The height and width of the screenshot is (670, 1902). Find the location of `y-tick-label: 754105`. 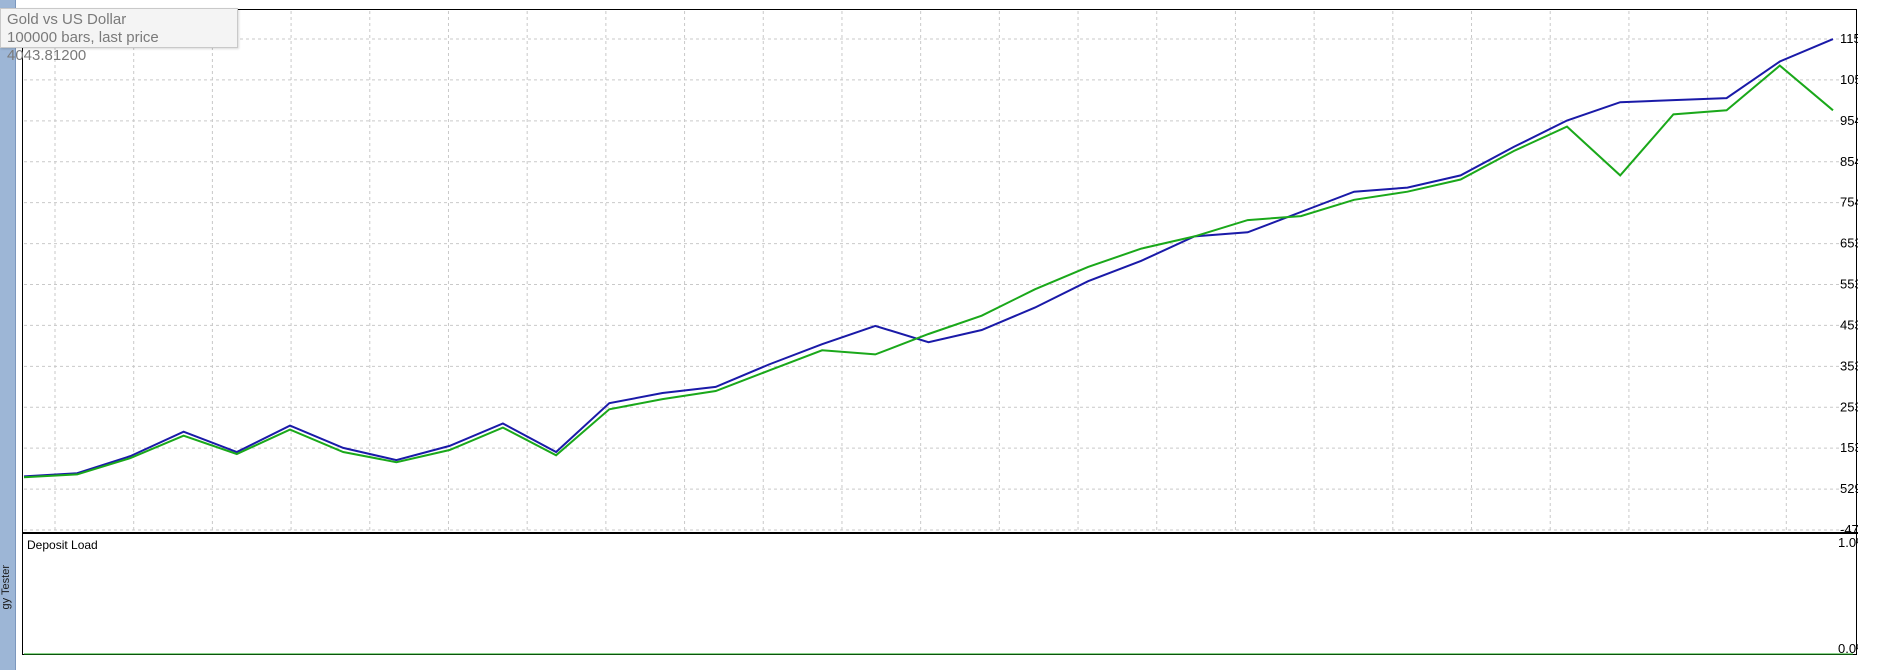

y-tick-label: 754105 is located at coordinates (1849, 202).